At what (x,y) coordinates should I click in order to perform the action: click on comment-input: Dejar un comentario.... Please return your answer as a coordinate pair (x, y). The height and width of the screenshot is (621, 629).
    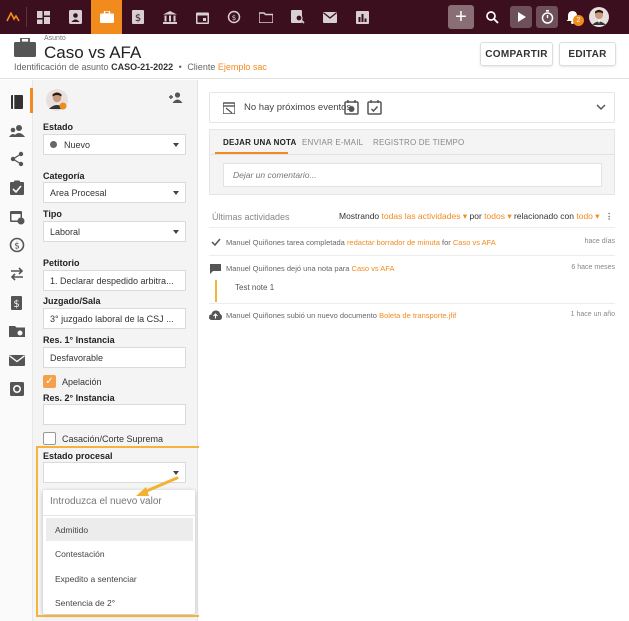
    Looking at the image, I should click on (412, 175).